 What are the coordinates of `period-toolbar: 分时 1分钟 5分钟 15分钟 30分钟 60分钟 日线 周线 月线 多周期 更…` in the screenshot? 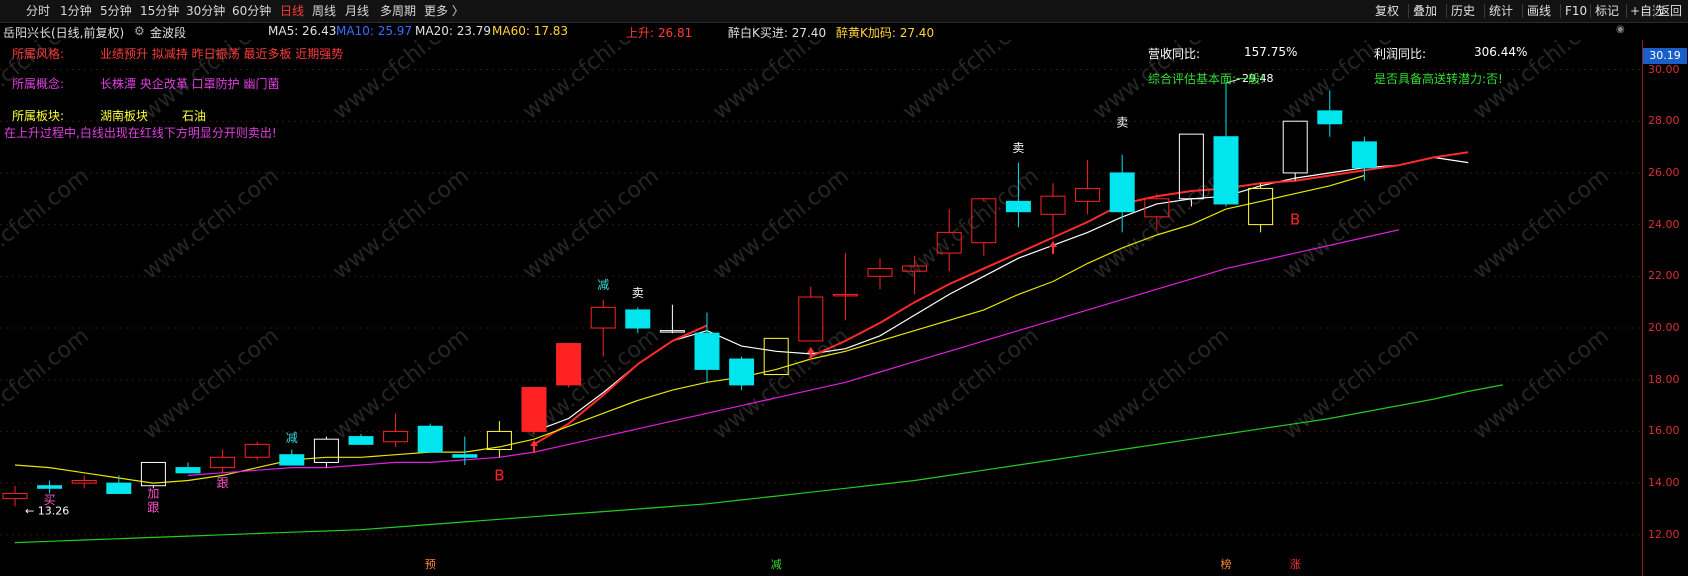 It's located at (844, 11).